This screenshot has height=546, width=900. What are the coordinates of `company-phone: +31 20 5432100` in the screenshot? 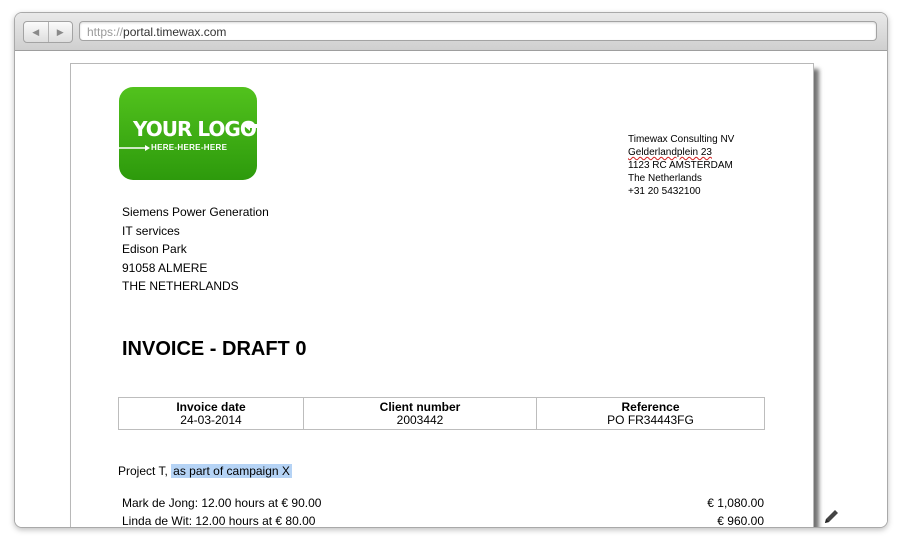 It's located at (664, 191).